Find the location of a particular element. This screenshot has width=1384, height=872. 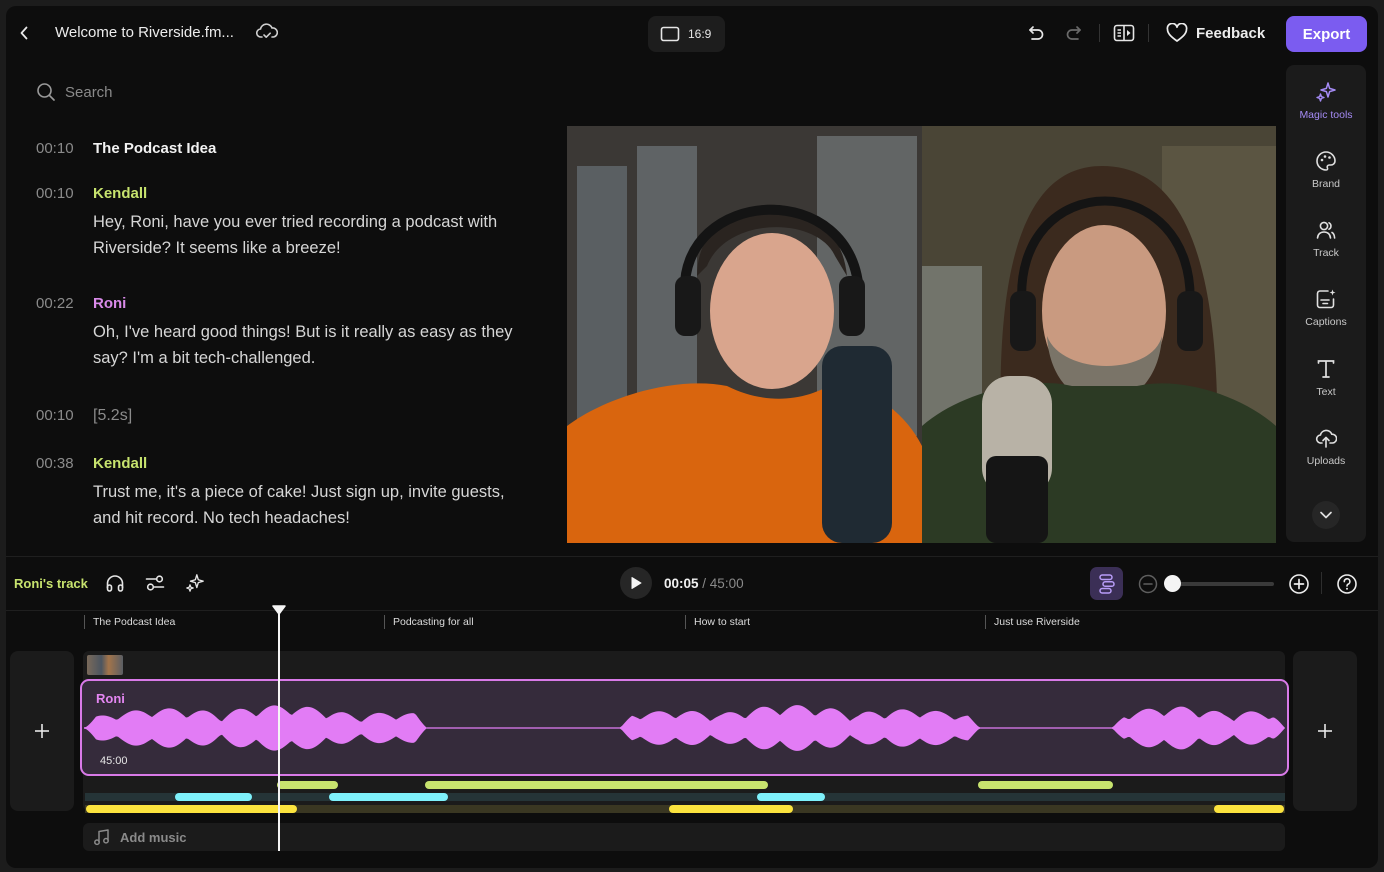

zoom-in-button is located at coordinates (1299, 584).